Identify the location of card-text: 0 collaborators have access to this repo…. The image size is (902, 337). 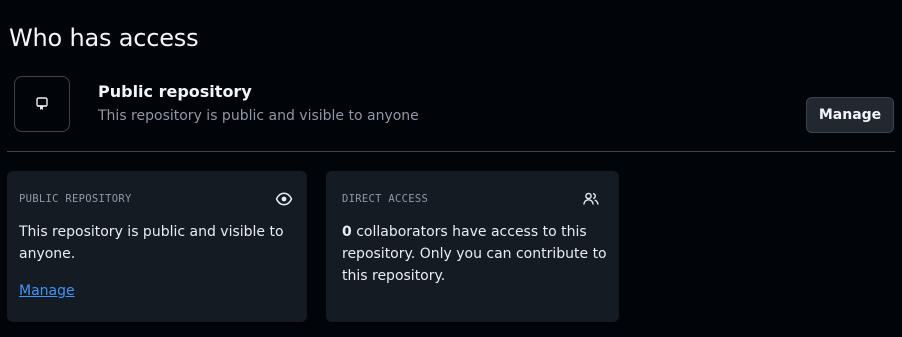
(476, 254).